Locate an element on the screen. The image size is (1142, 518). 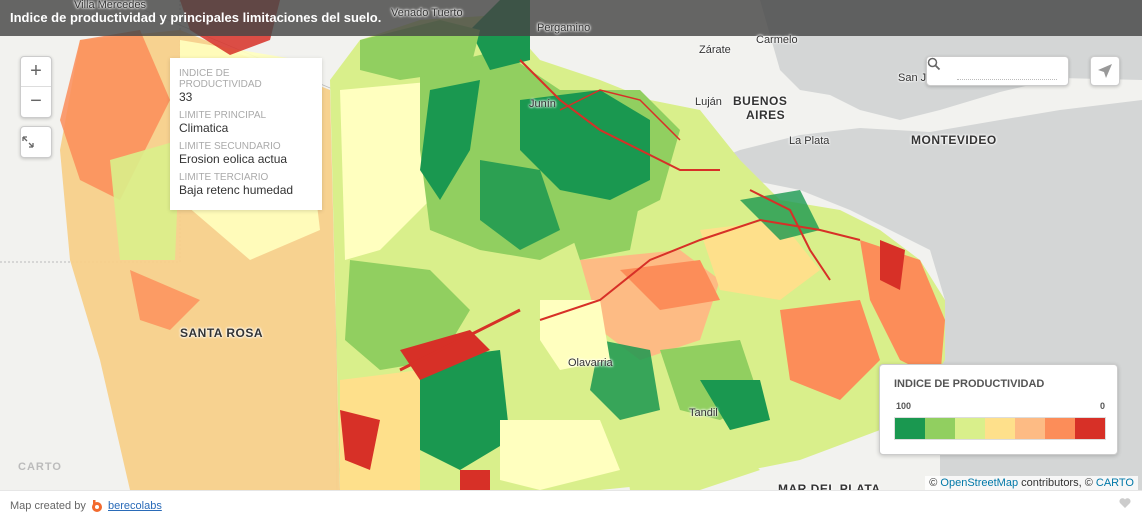
osm-link: OpenStreetMap is located at coordinates (979, 483).